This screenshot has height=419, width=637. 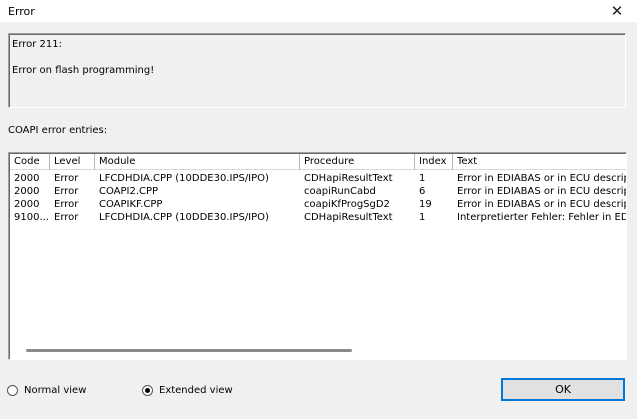 I want to click on extended-view-radio: Extended view, so click(x=187, y=390).